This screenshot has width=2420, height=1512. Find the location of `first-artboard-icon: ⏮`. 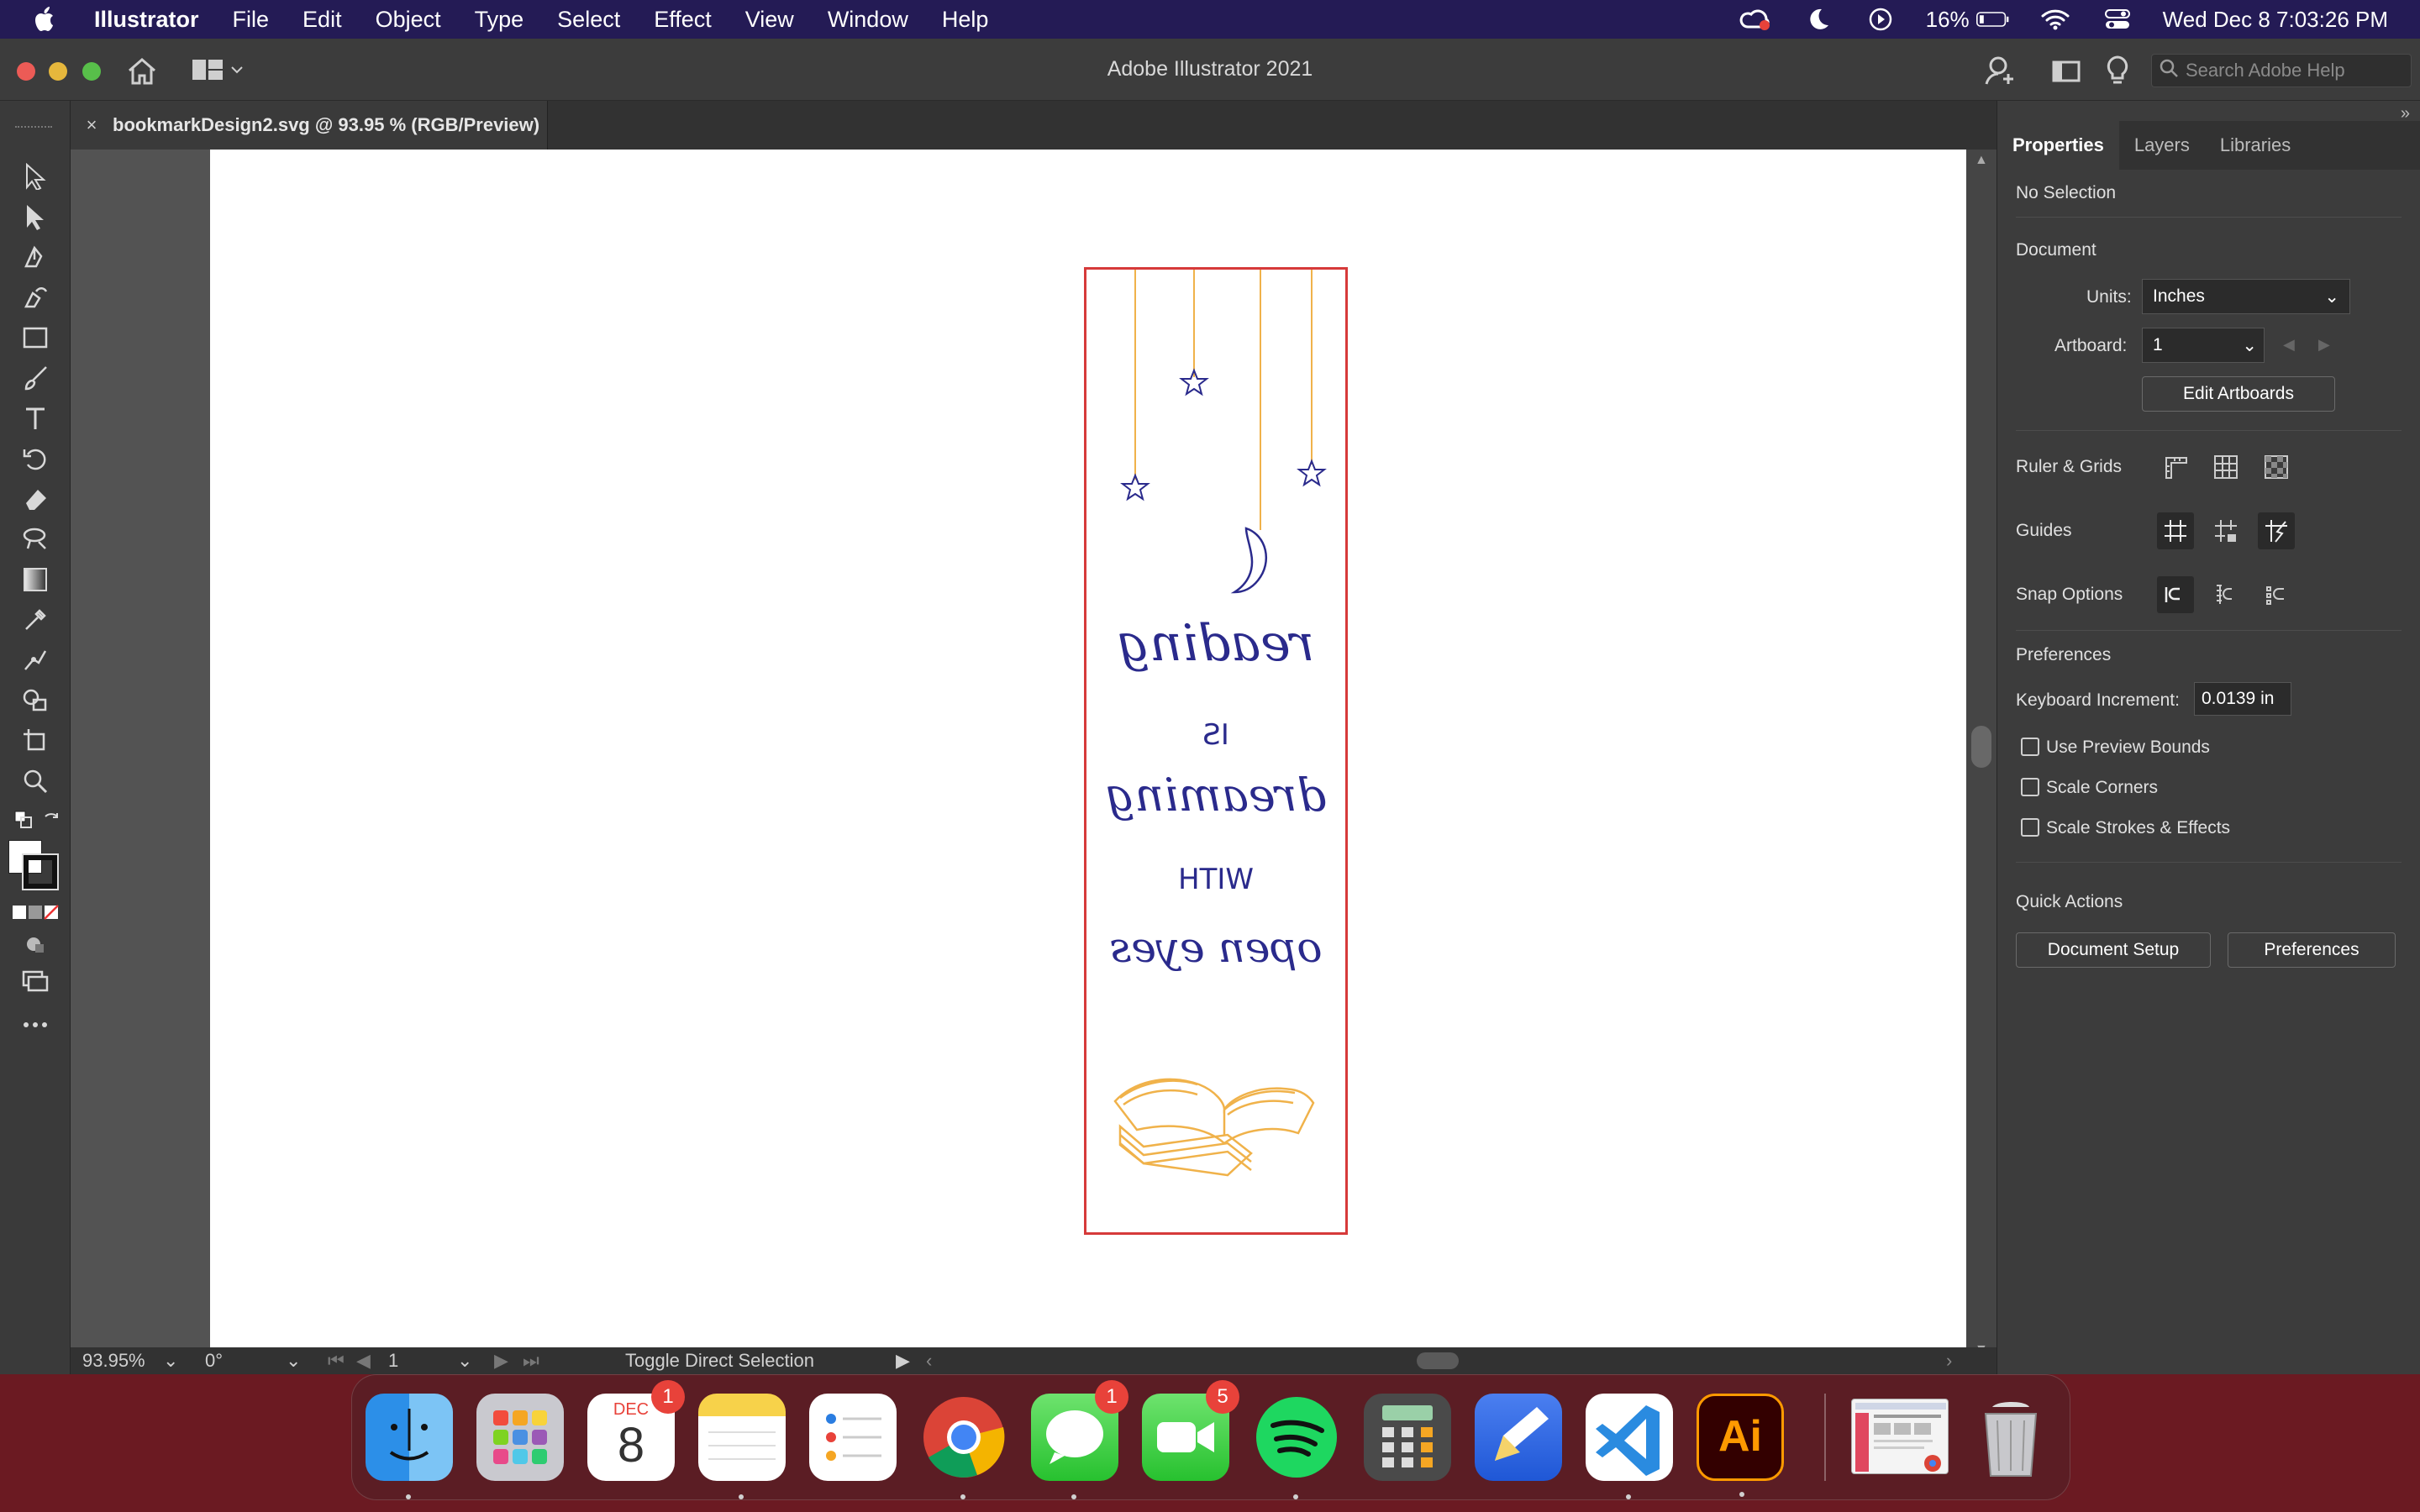

first-artboard-icon: ⏮ is located at coordinates (337, 1361).